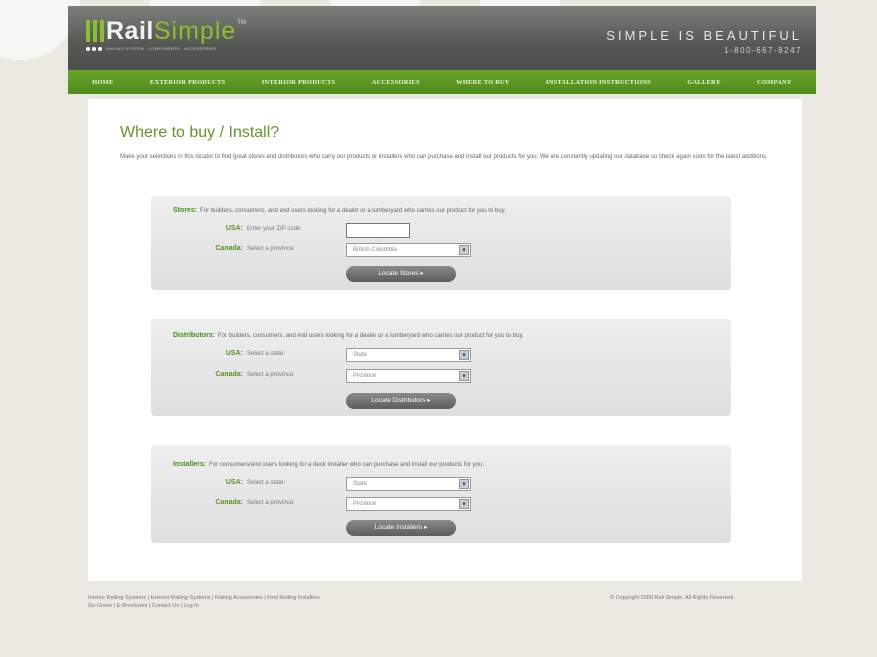 The width and height of the screenshot is (877, 657). I want to click on zip-code-input, so click(378, 230).